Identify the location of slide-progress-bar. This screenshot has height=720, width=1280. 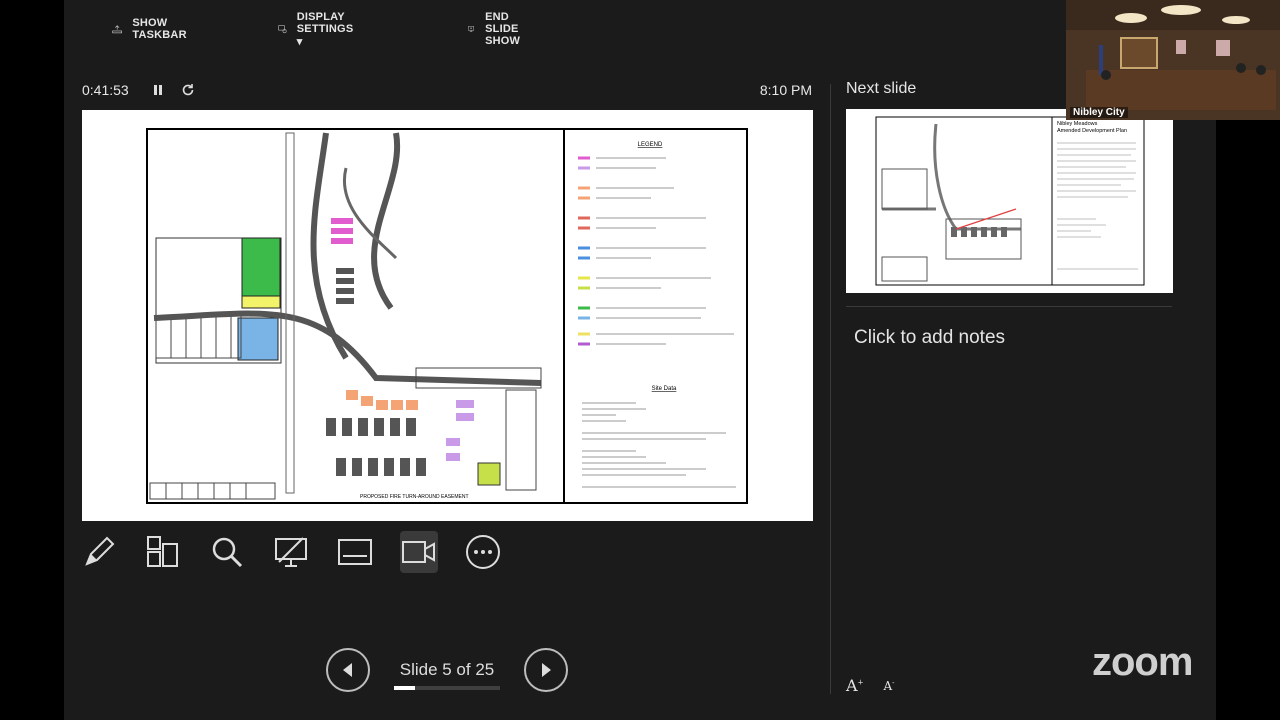
(447, 688).